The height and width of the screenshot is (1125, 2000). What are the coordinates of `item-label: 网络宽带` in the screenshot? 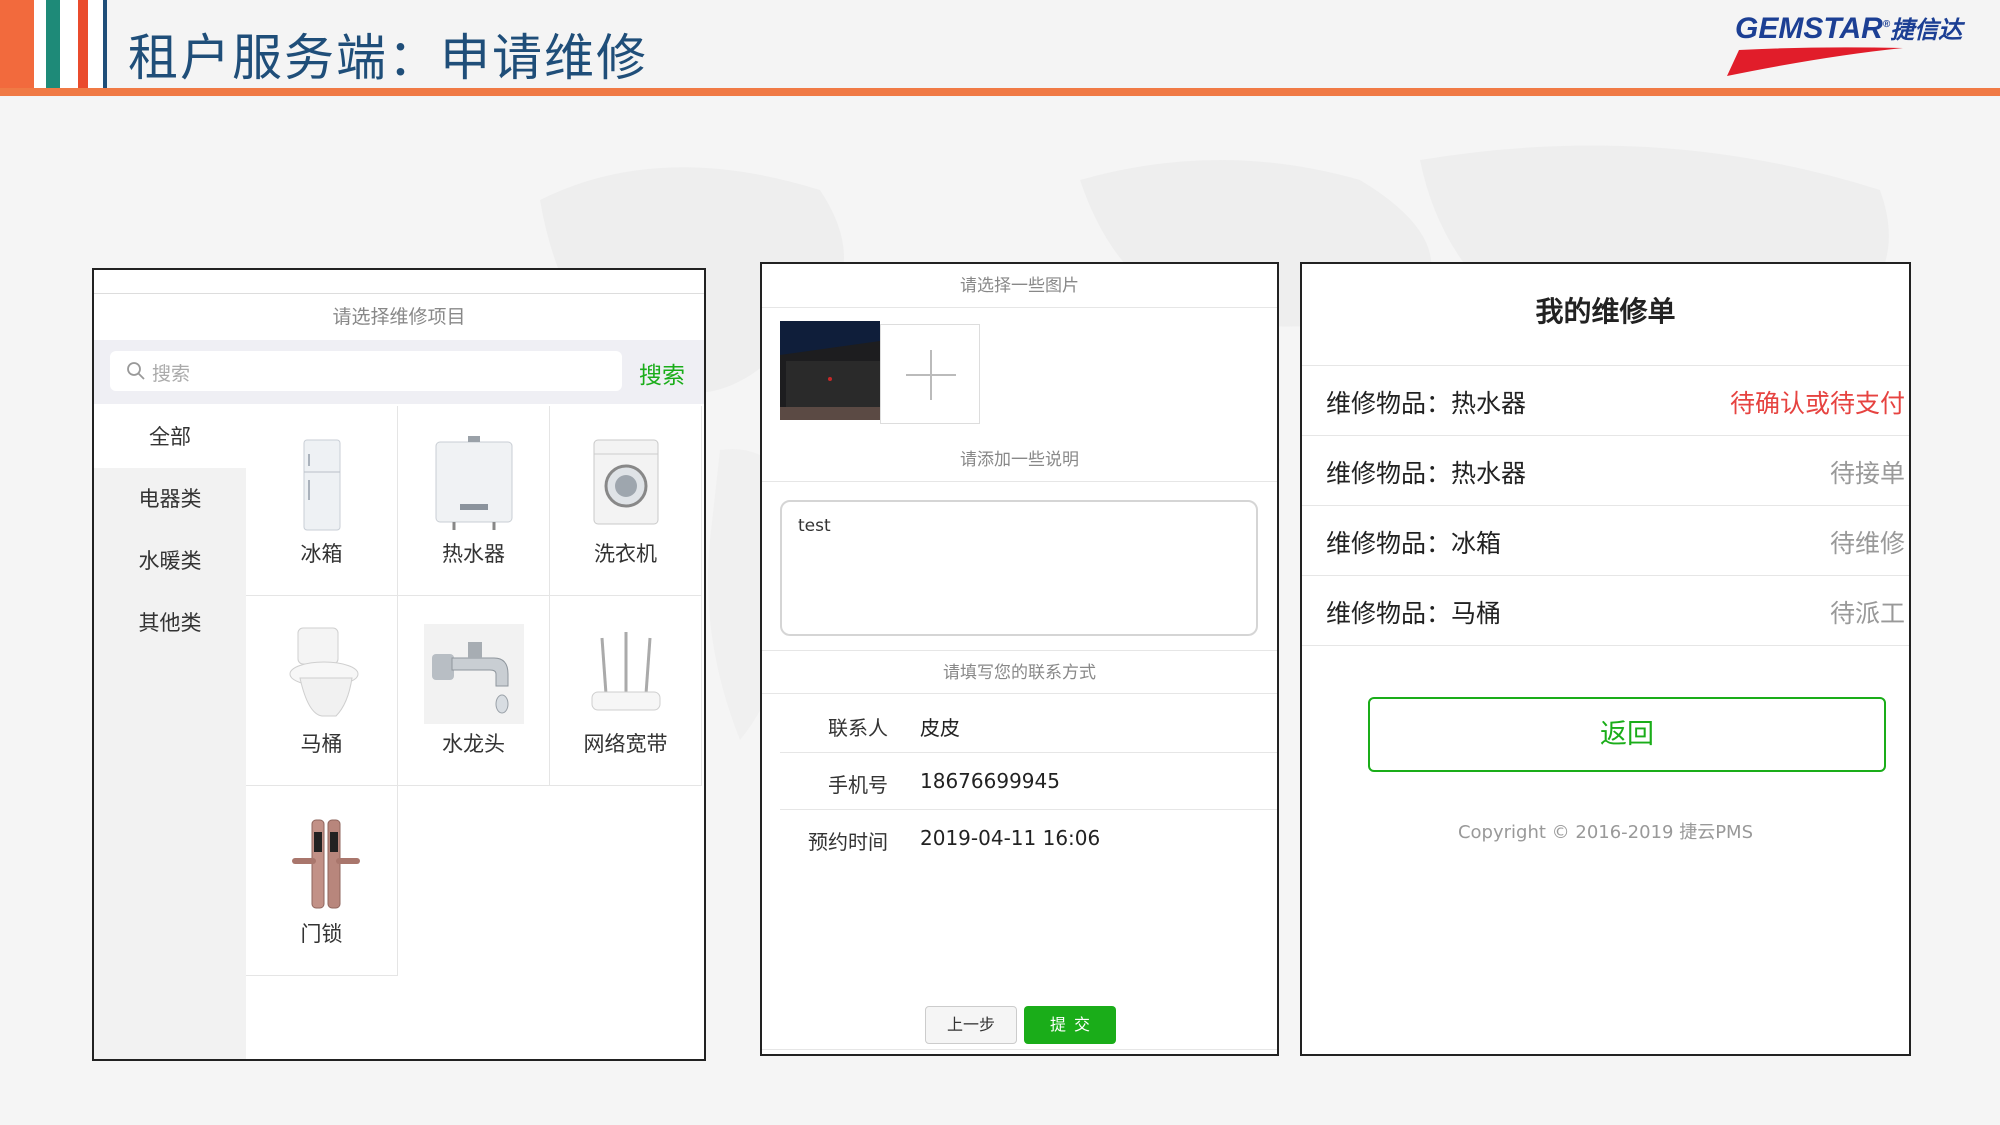 It's located at (625, 744).